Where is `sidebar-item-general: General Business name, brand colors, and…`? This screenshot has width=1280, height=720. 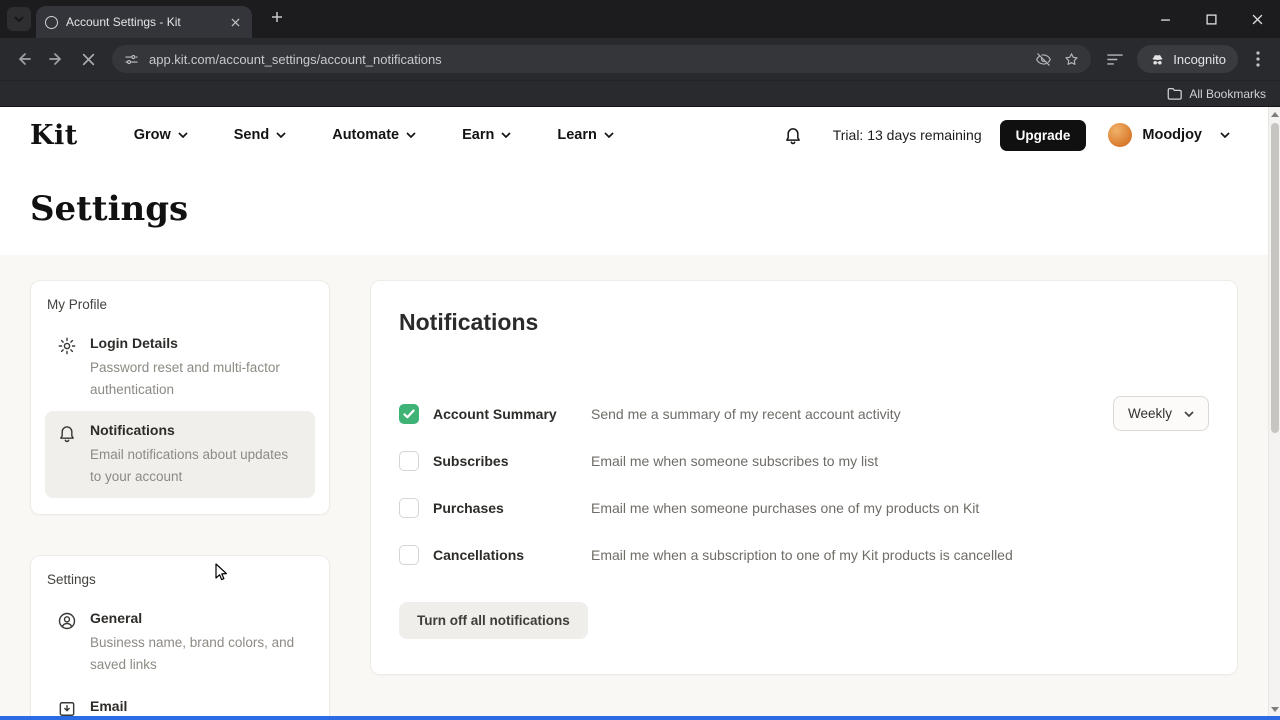 sidebar-item-general: General Business name, brand colors, and… is located at coordinates (180, 642).